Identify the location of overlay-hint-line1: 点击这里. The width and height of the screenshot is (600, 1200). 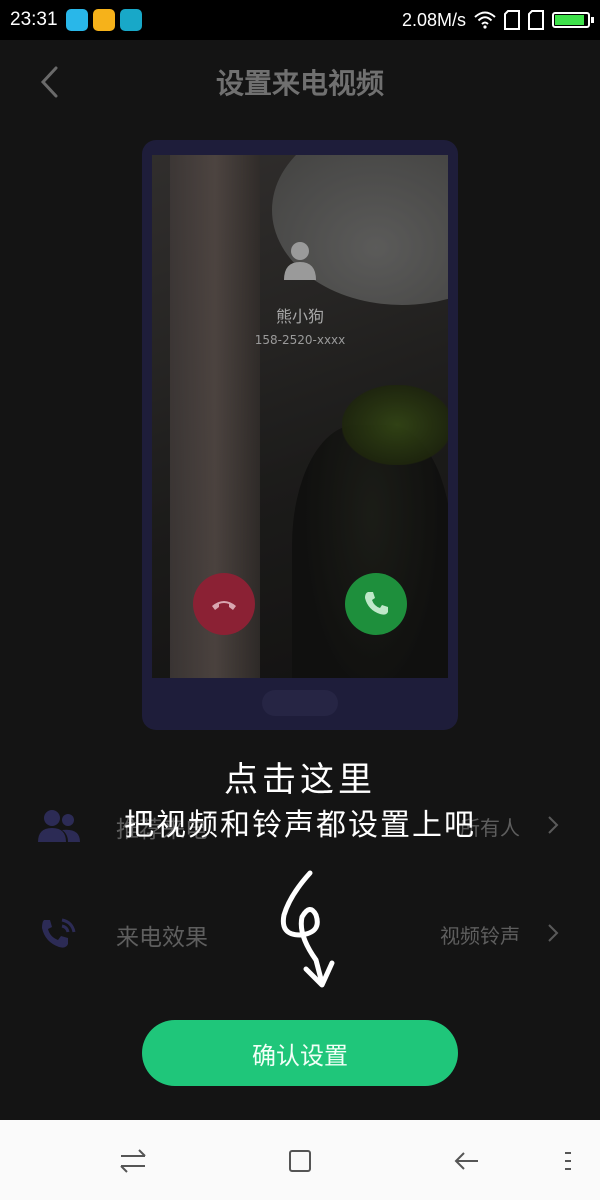
(300, 780).